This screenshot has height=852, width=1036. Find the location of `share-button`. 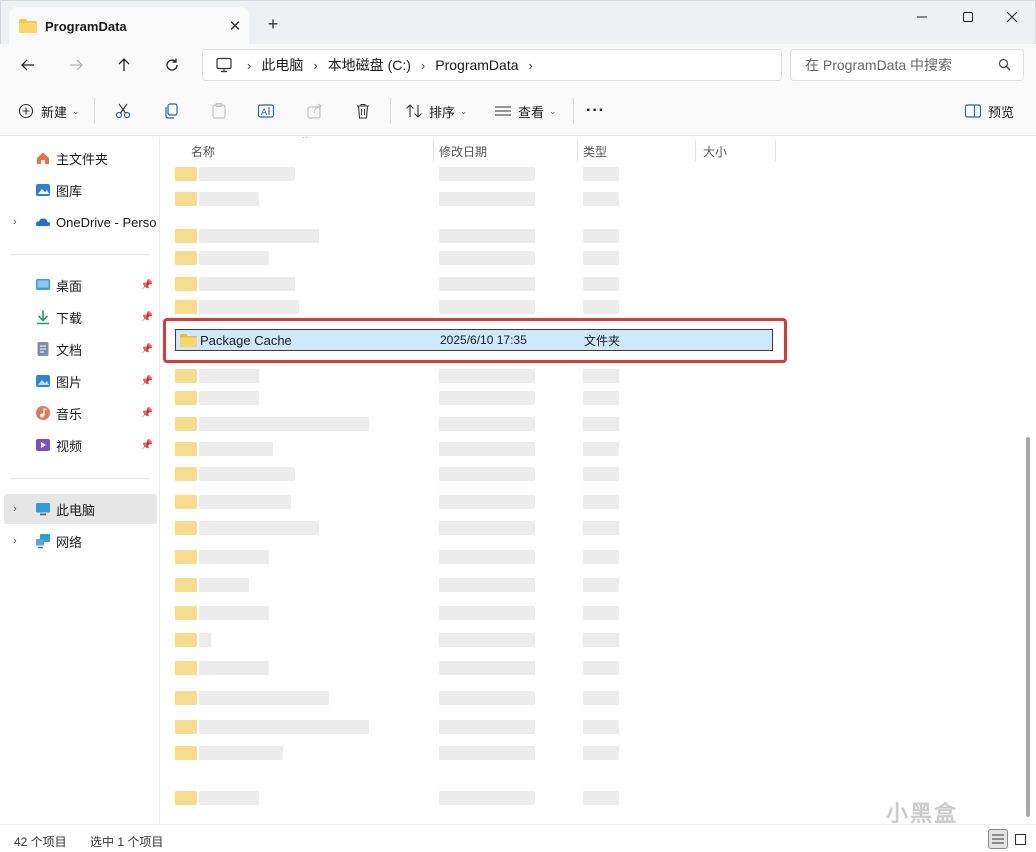

share-button is located at coordinates (315, 111).